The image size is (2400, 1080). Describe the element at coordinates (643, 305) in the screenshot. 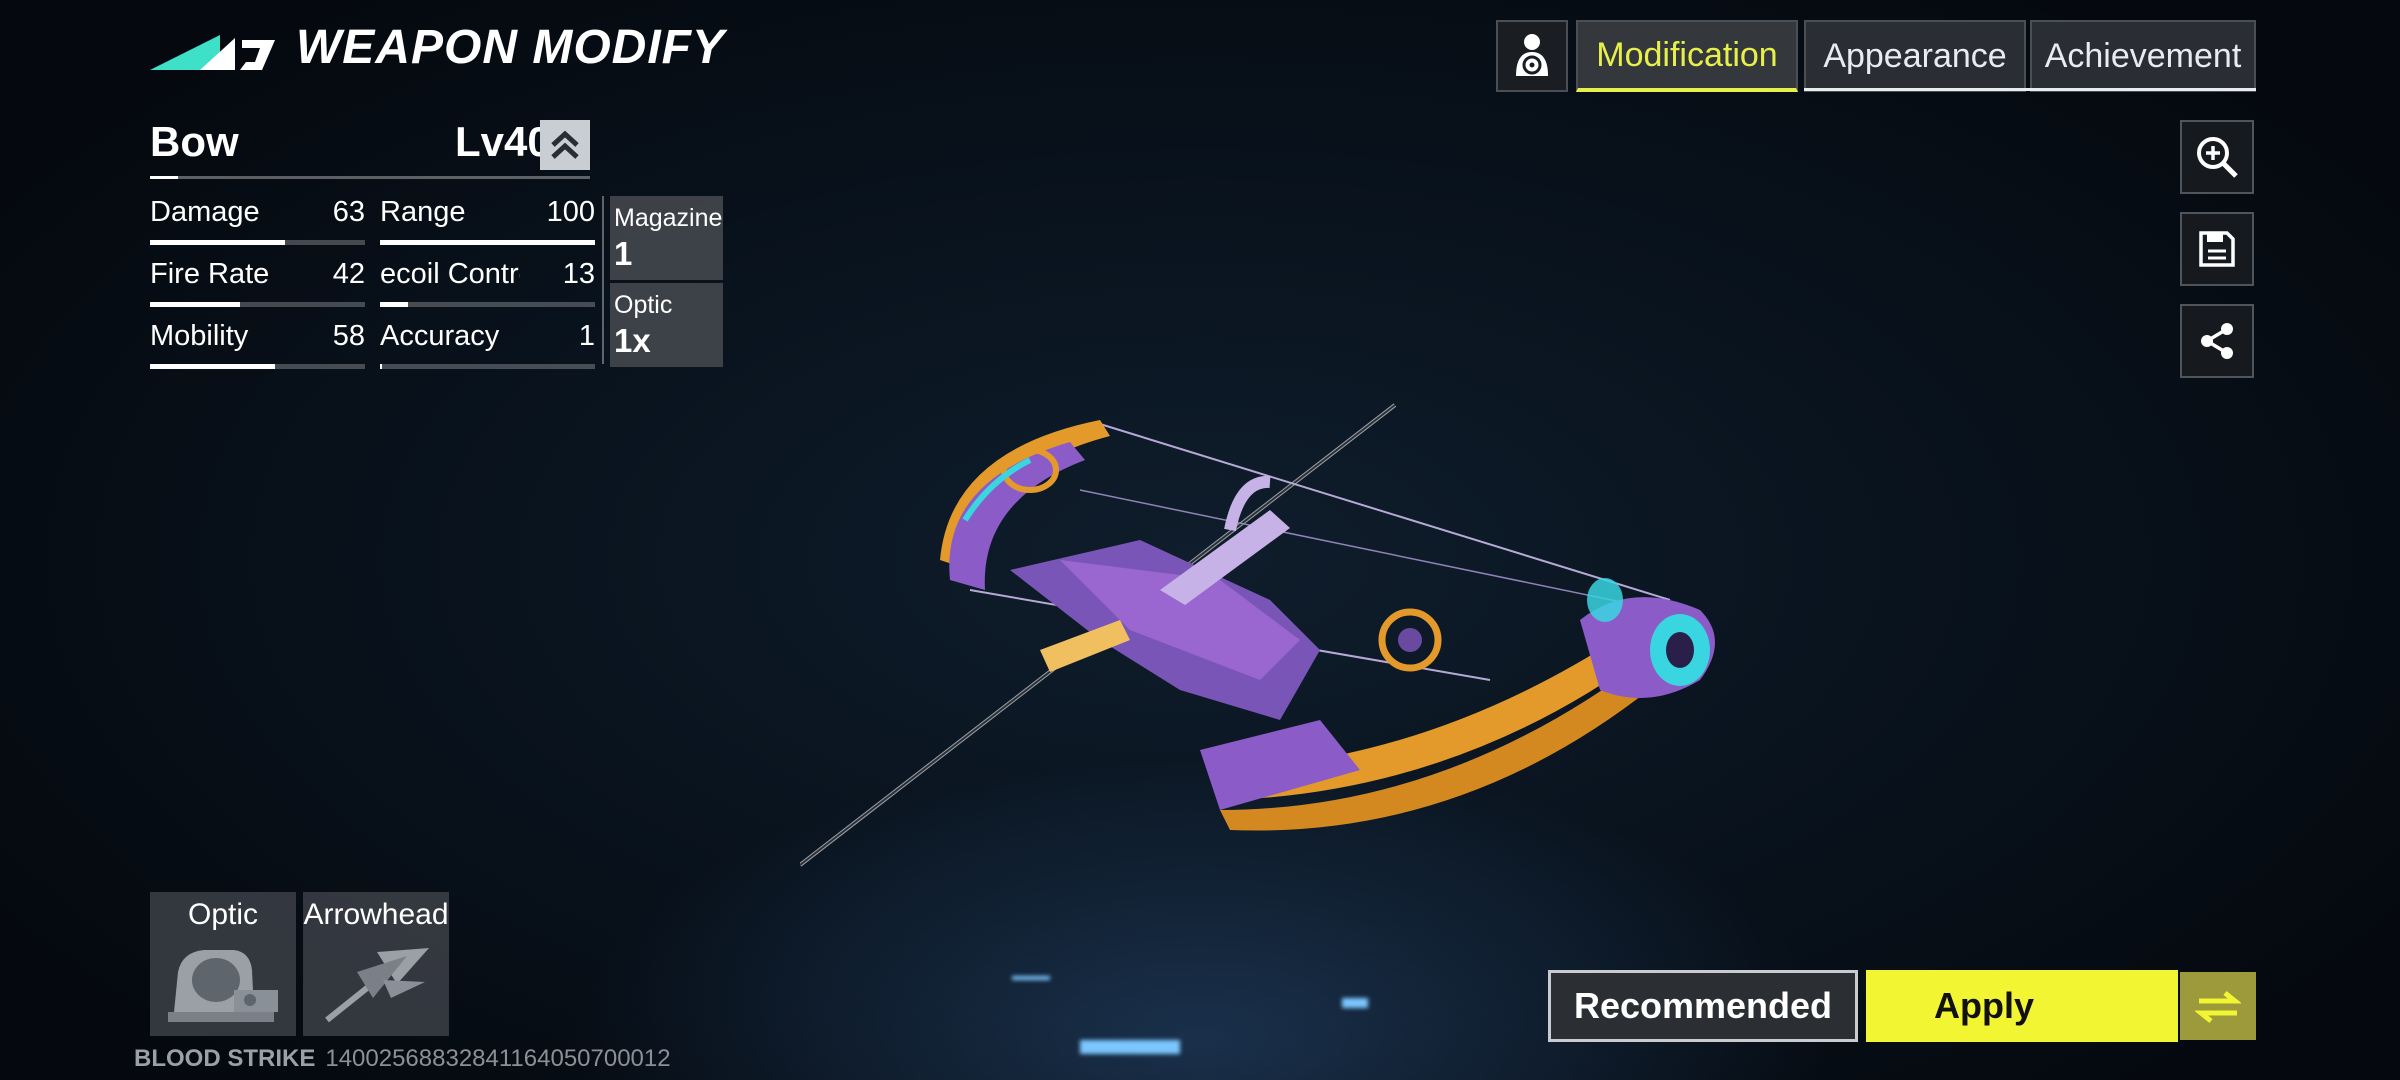

I see `optic-label: Optic` at that location.